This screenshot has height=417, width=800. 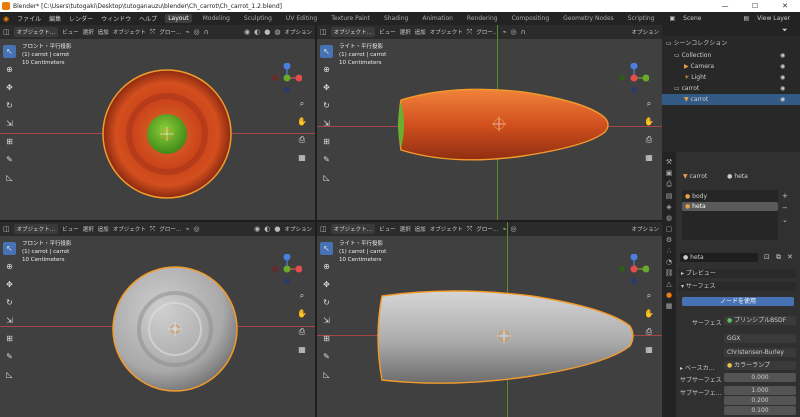 What do you see at coordinates (787, 196) in the screenshot?
I see `add-slot-icon: +` at bounding box center [787, 196].